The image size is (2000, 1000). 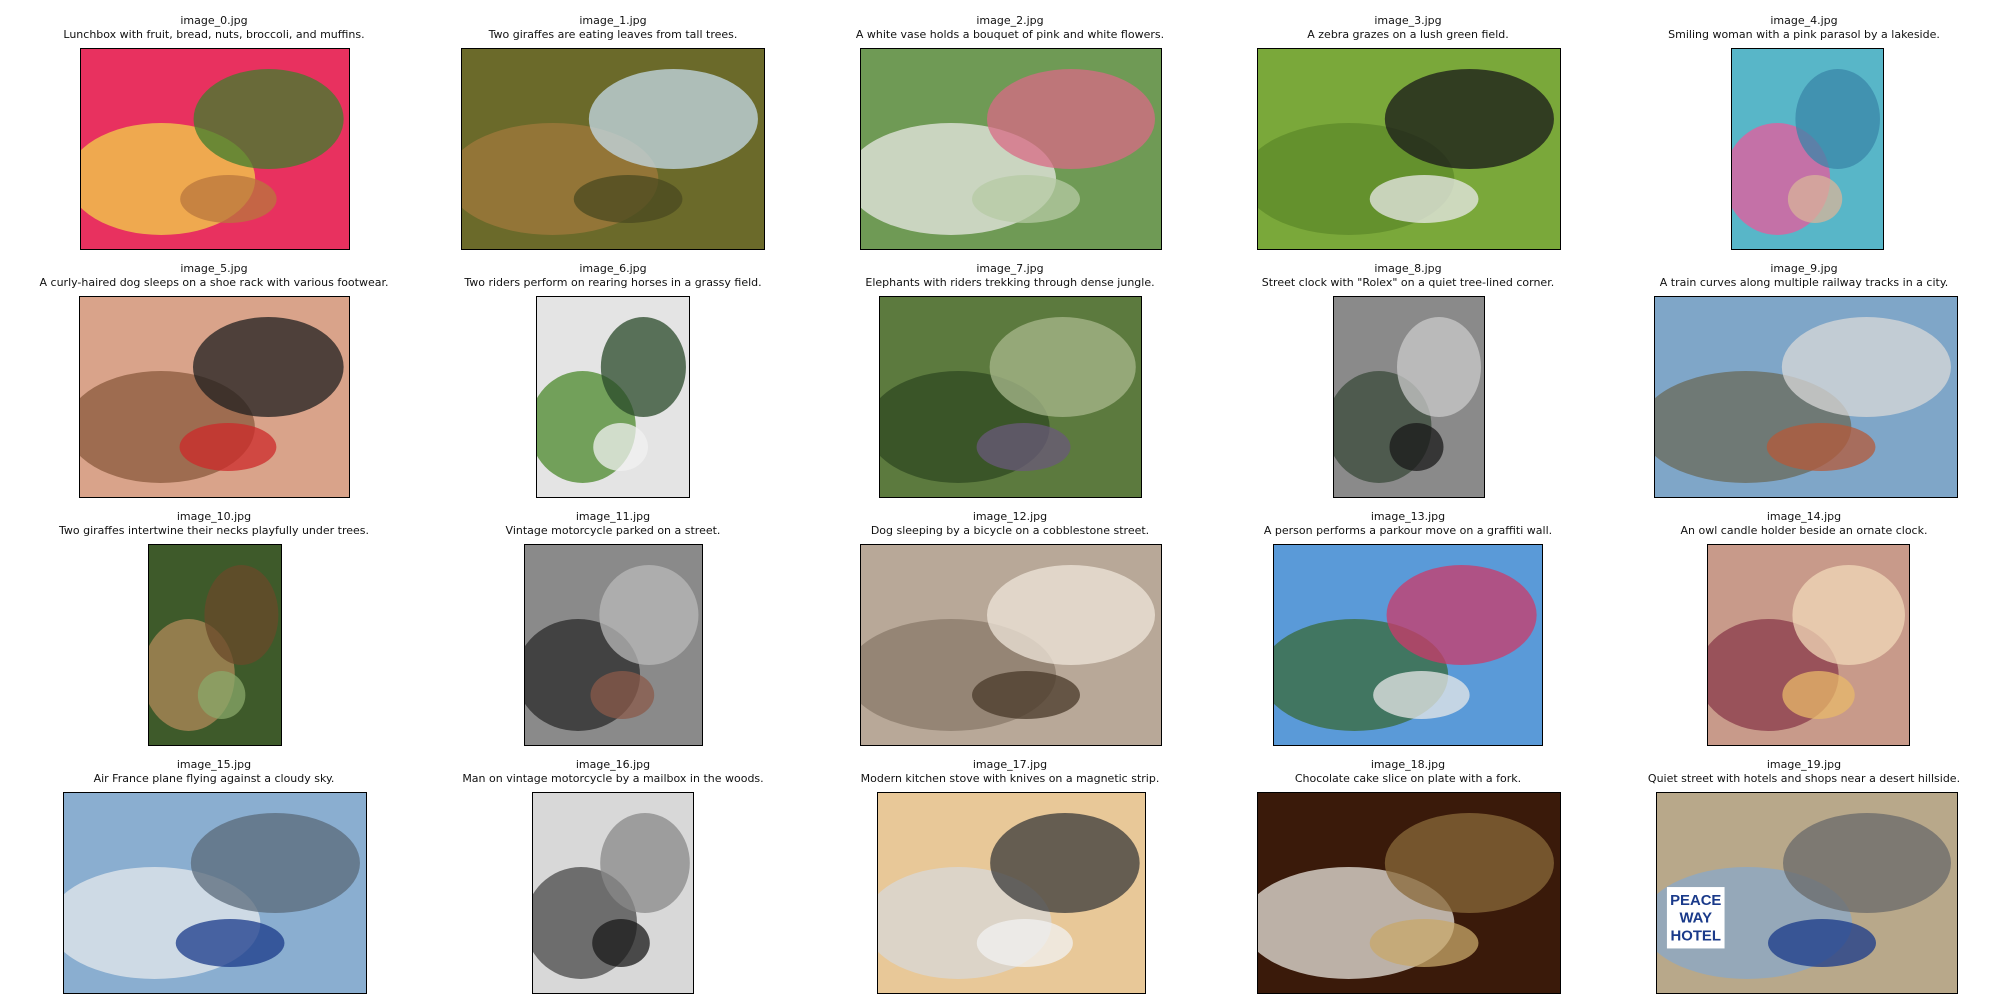 What do you see at coordinates (613, 516) in the screenshot?
I see `image-filename: image_11.jpg` at bounding box center [613, 516].